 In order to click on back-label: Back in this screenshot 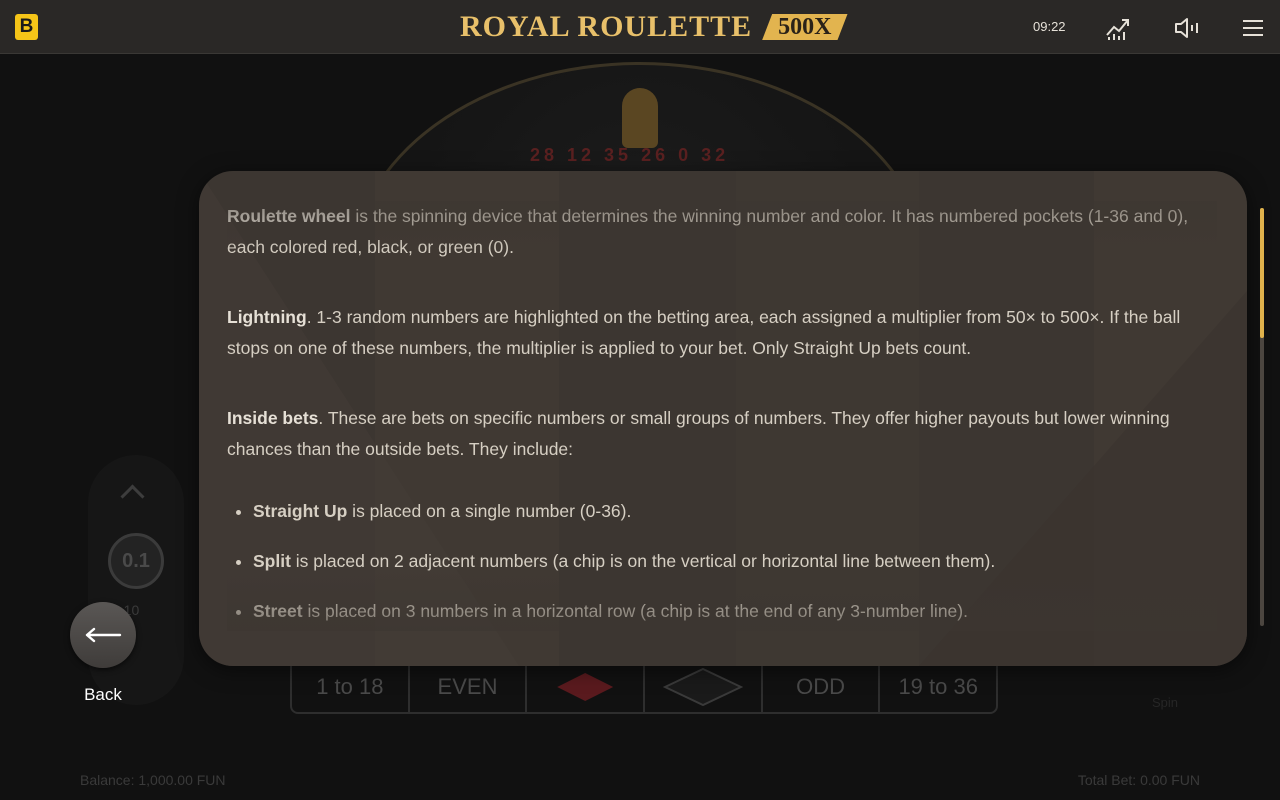, I will do `click(103, 694)`.